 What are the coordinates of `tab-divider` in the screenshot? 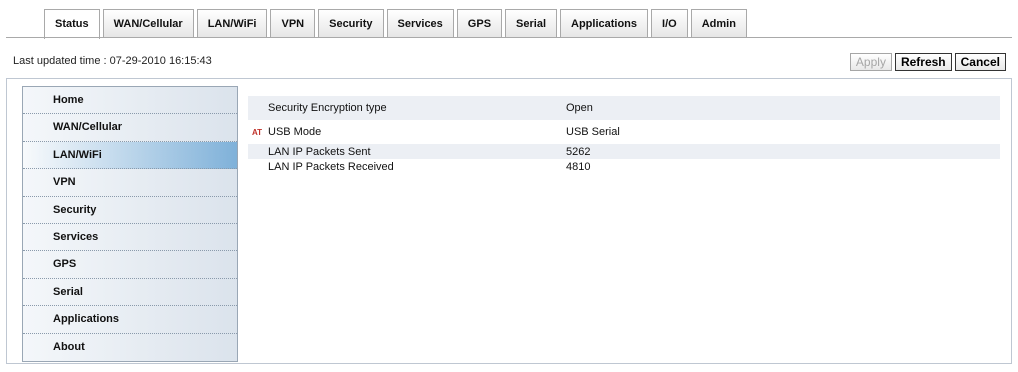 It's located at (509, 37).